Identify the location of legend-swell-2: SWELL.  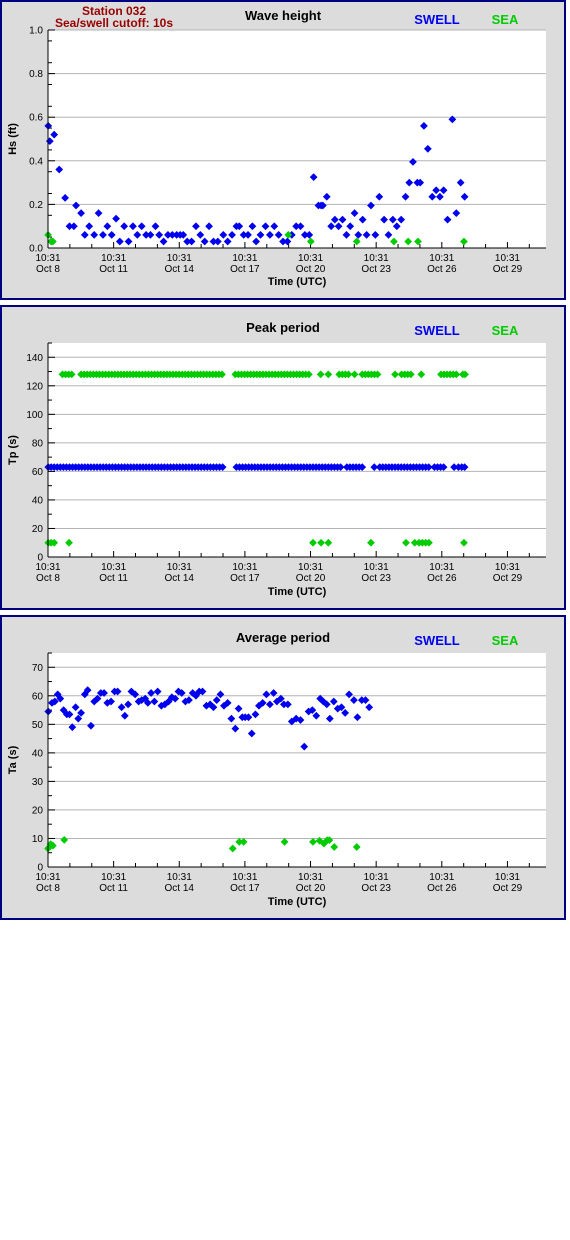
(437, 330).